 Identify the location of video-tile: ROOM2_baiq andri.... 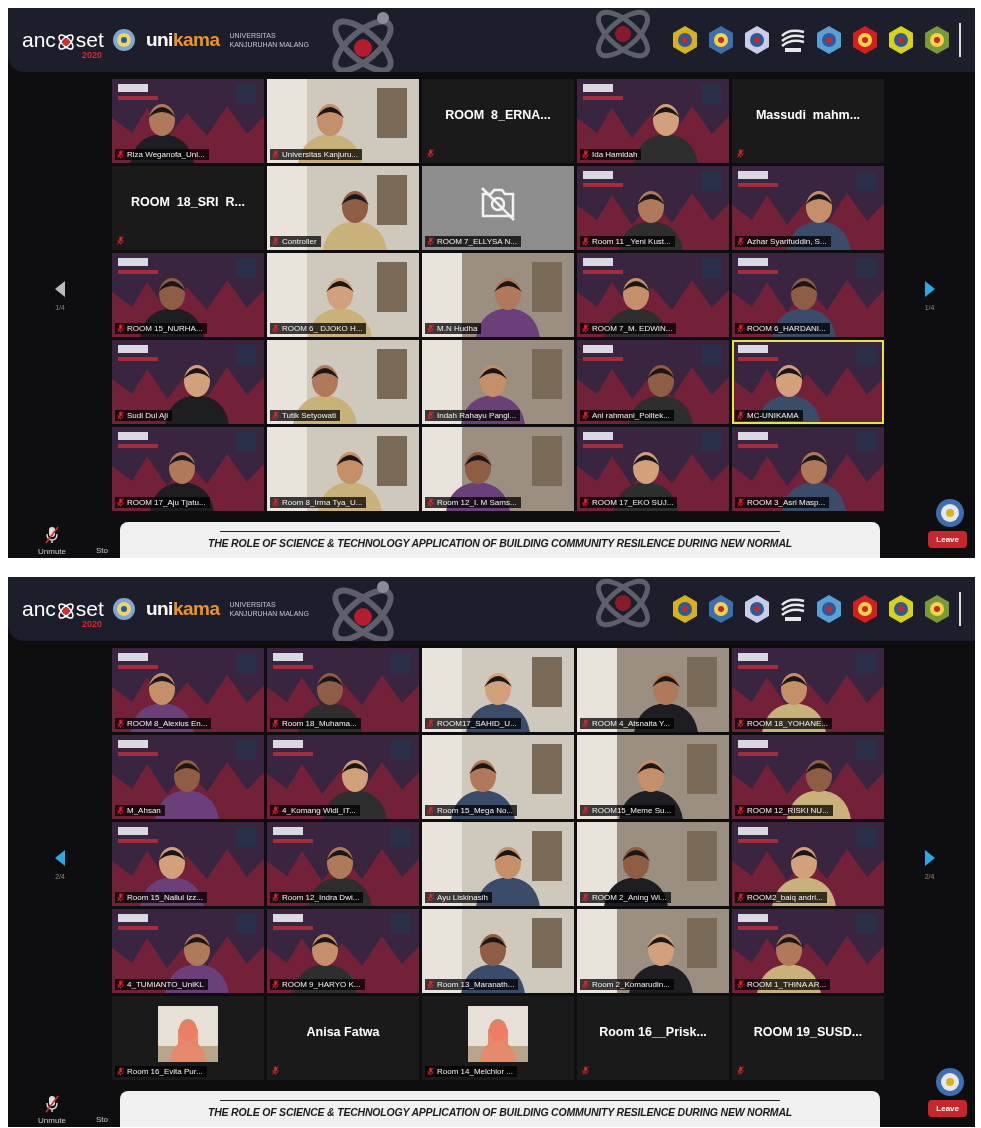
(808, 864).